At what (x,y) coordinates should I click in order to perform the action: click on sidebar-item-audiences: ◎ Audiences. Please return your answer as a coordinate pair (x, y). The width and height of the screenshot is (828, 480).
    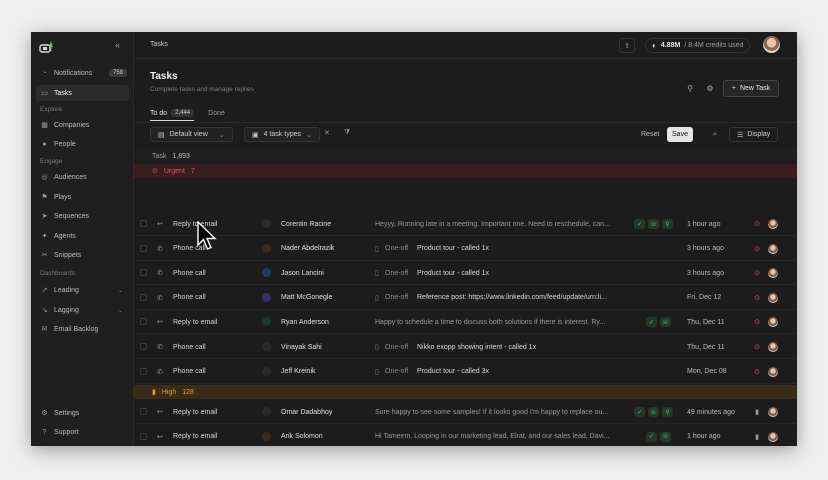
    Looking at the image, I should click on (82, 177).